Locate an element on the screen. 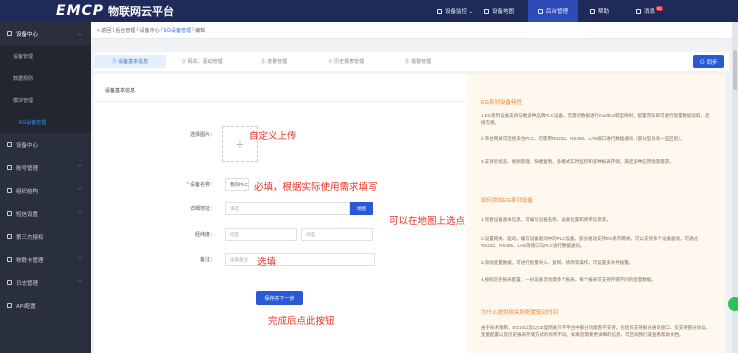  address-label: 详细地址： is located at coordinates (202, 209).